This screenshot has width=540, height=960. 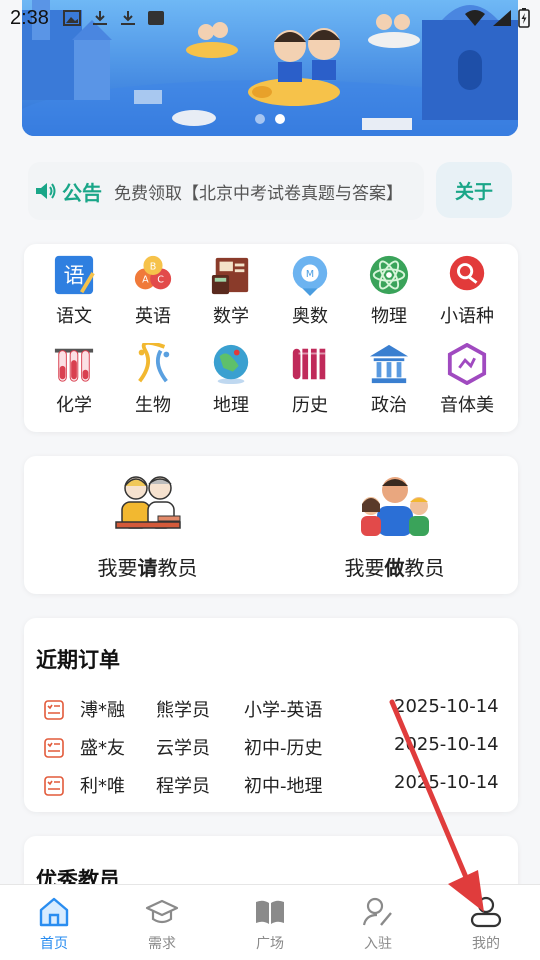 I want to click on subject-physics: 物理, so click(x=389, y=286).